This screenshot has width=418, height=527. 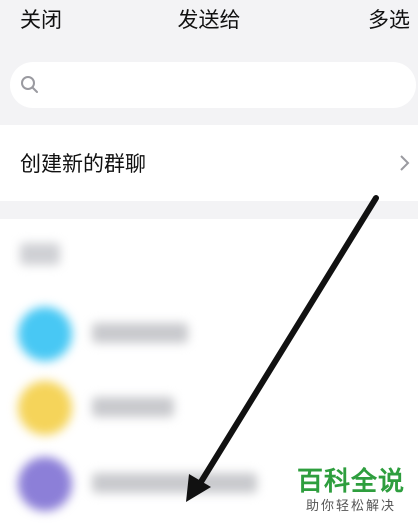 I want to click on search-bar, so click(x=213, y=85).